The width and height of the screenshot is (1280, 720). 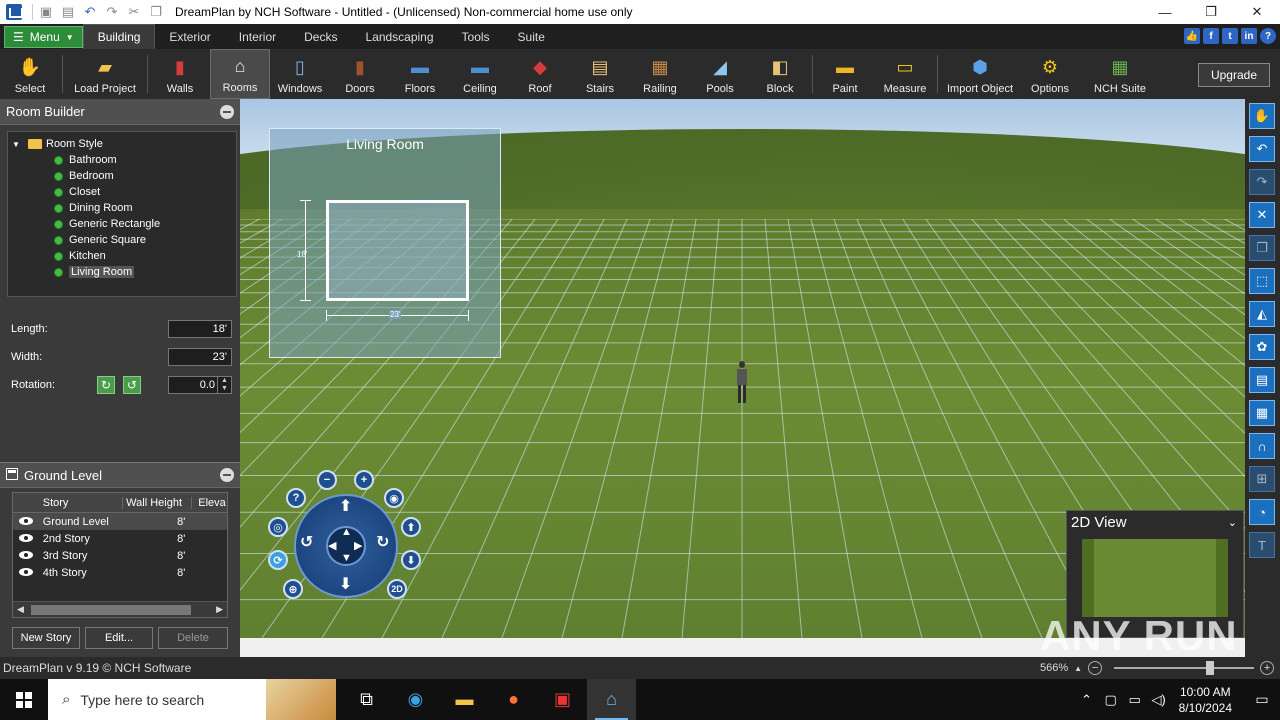 What do you see at coordinates (122, 272) in the screenshot?
I see `room-style-item-selected: Living Room` at bounding box center [122, 272].